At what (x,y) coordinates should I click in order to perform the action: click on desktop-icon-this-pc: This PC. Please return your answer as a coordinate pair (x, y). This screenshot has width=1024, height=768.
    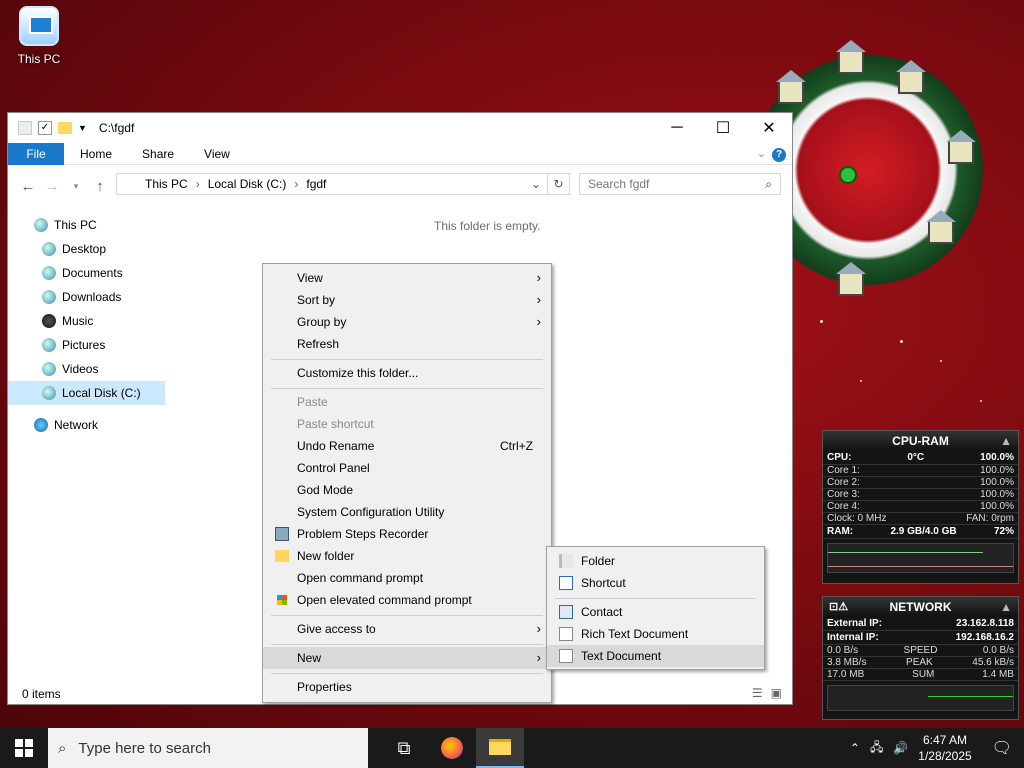
    Looking at the image, I should click on (39, 36).